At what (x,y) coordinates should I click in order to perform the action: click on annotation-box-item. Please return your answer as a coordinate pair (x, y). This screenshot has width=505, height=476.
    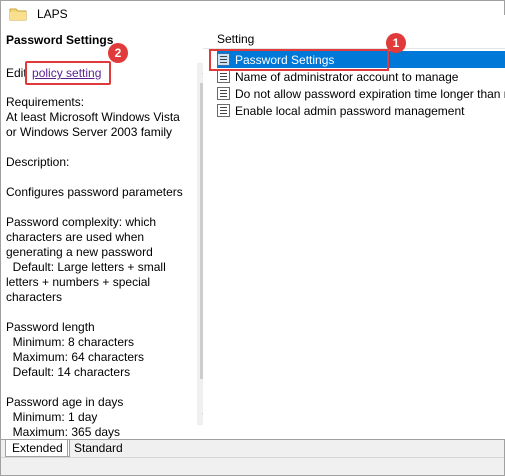
    Looking at the image, I should click on (299, 60).